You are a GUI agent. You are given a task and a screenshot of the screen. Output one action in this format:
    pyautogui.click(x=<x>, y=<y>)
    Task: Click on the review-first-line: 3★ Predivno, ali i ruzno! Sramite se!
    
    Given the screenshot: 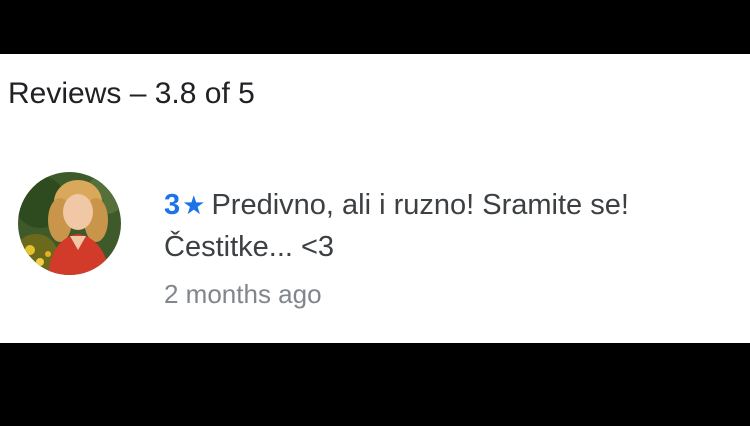 What is the action you would take?
    pyautogui.click(x=457, y=205)
    